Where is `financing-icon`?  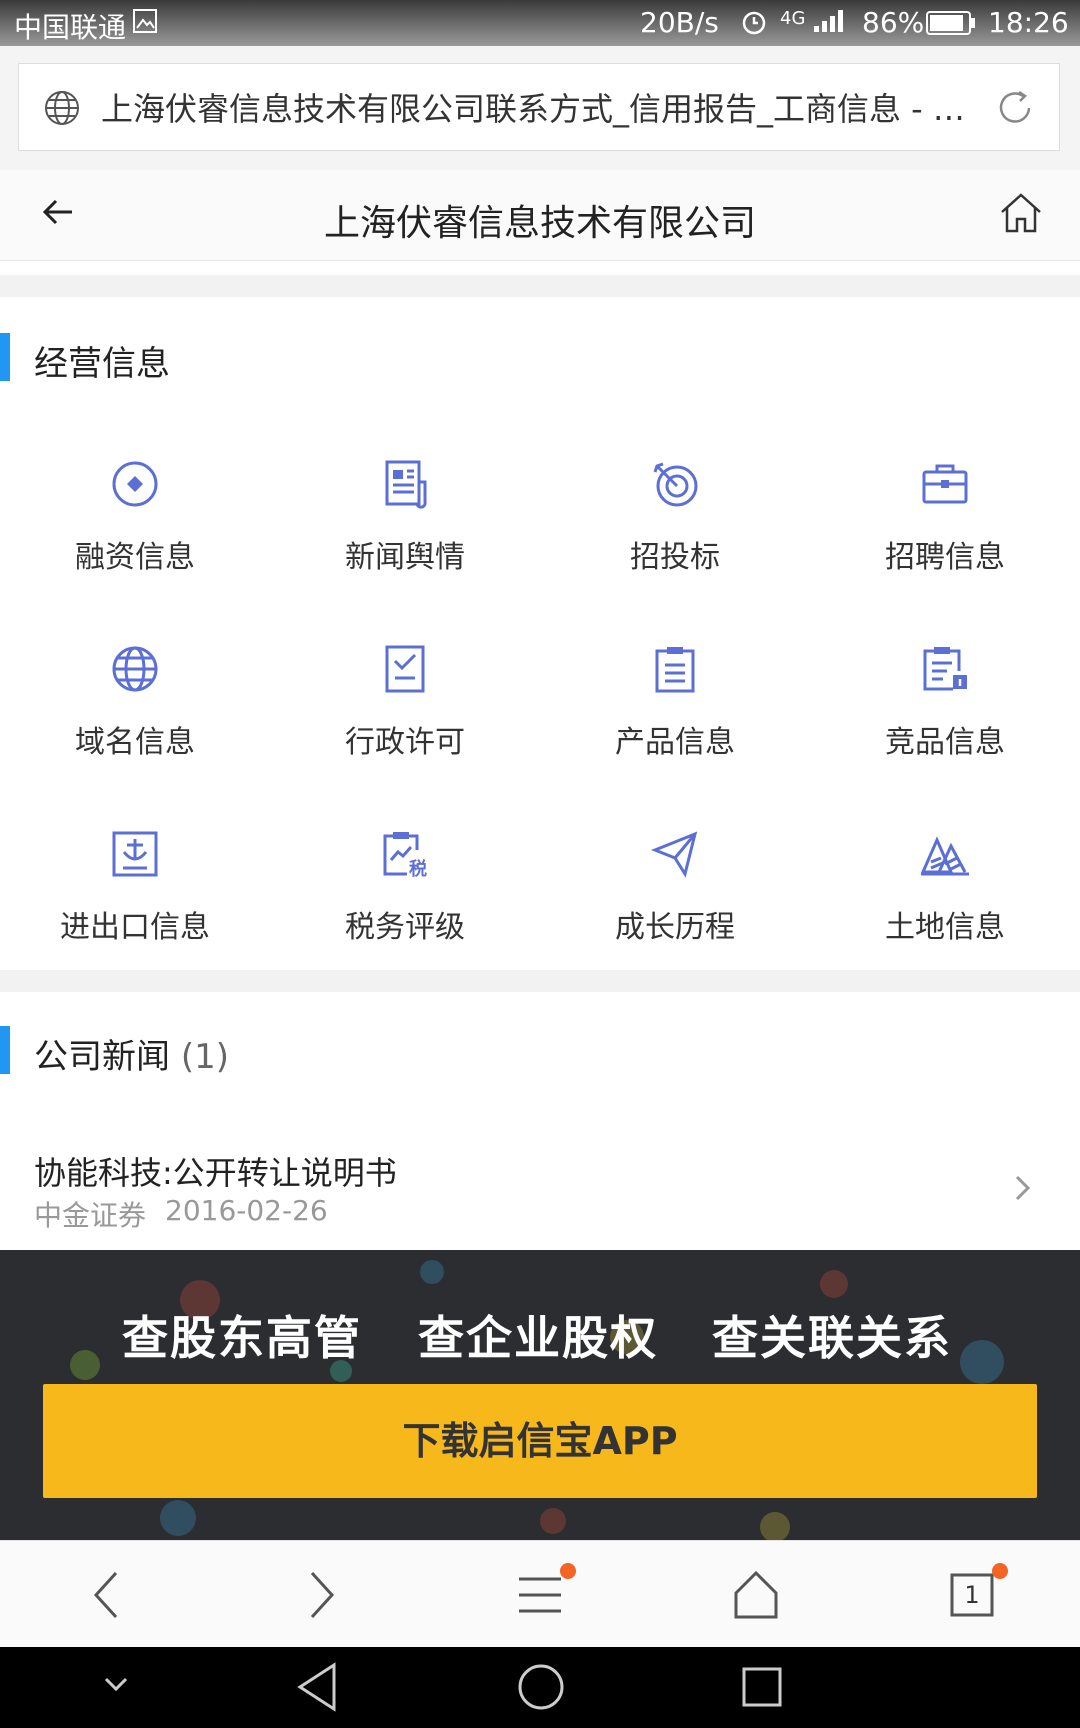
financing-icon is located at coordinates (135, 484).